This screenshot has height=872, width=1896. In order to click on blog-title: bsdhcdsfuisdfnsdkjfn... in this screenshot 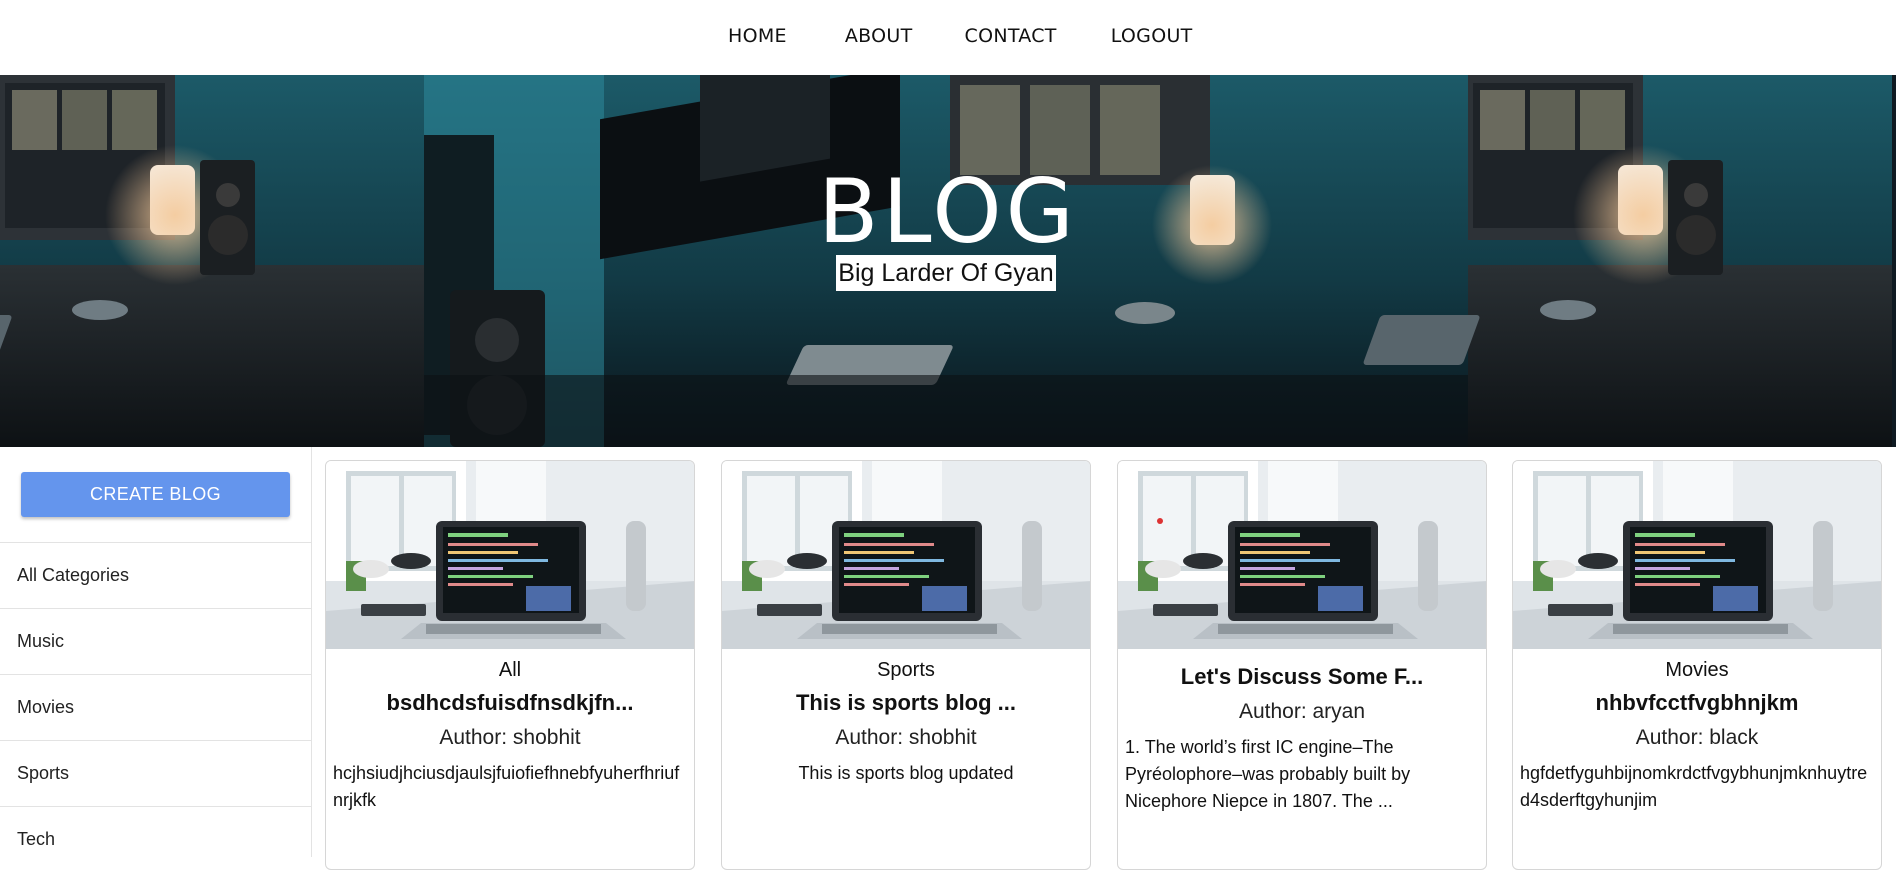, I will do `click(510, 702)`.